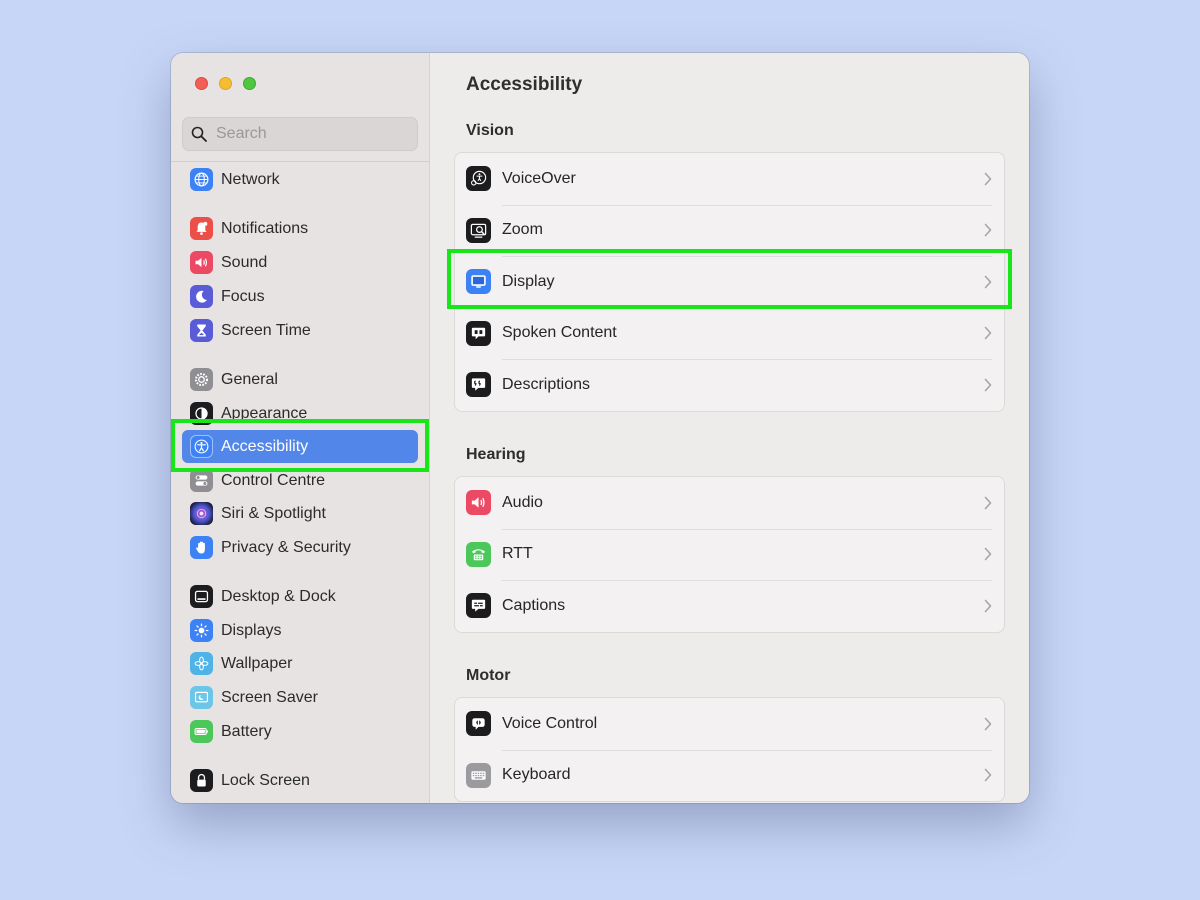 The height and width of the screenshot is (900, 1200). What do you see at coordinates (478, 775) in the screenshot?
I see `keyboard-icon` at bounding box center [478, 775].